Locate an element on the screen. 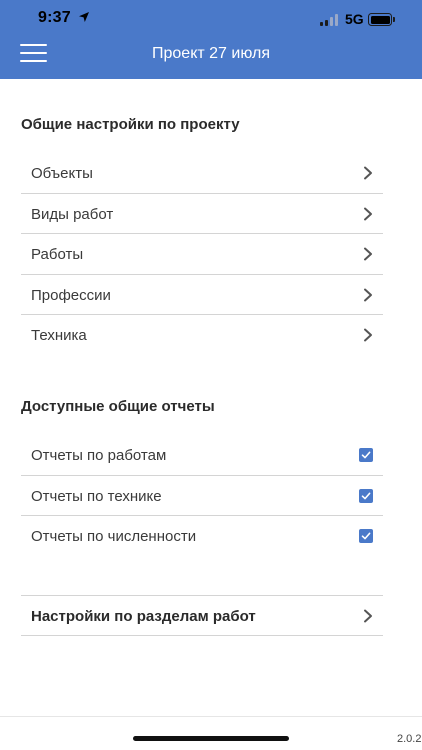 This screenshot has width=422, height=750. report-item-equipment: Отчеты по технике is located at coordinates (202, 496).